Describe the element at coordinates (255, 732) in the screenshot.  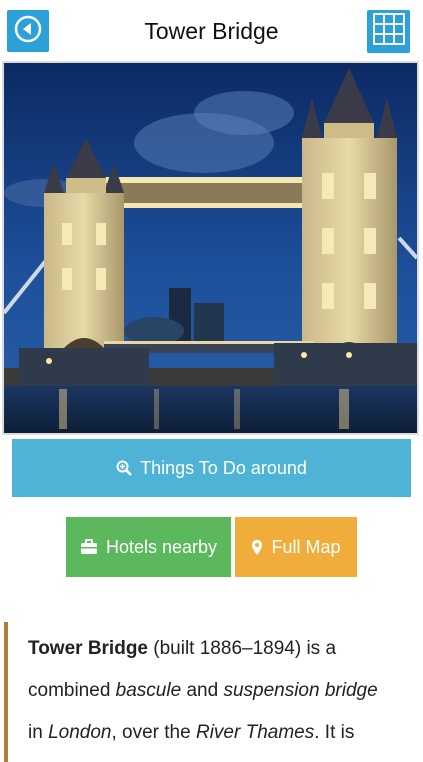
I see `link-river-thames: River Thames` at that location.